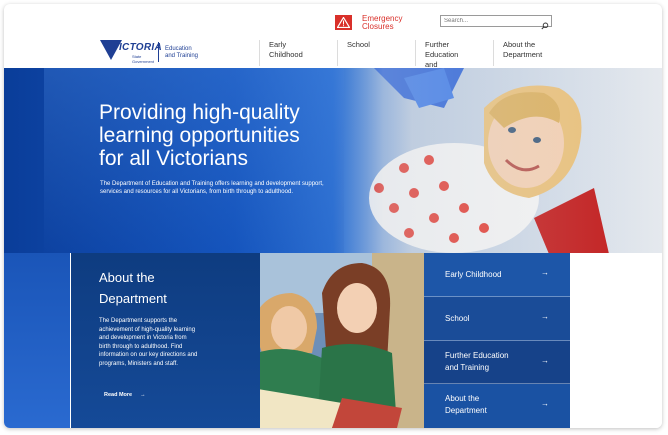 The height and width of the screenshot is (435, 668). Describe the element at coordinates (358, 44) in the screenshot. I see `nav-item-label: School` at that location.